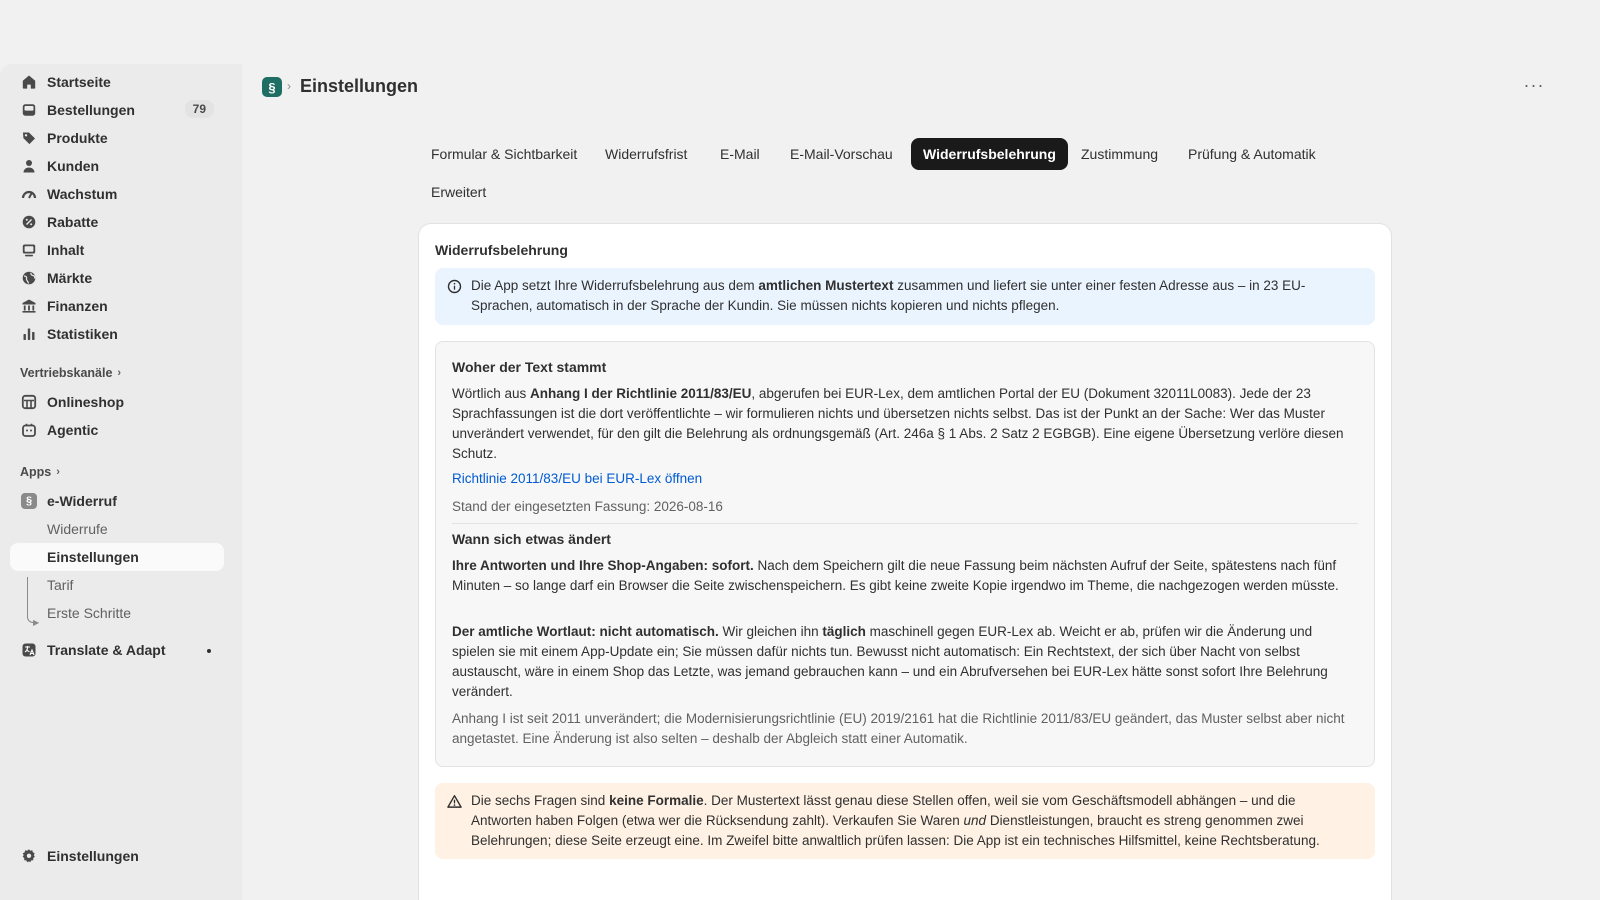 Image resolution: width=1600 pixels, height=900 pixels. What do you see at coordinates (1119, 154) in the screenshot?
I see `tab-zustimmung: Zustimmung` at bounding box center [1119, 154].